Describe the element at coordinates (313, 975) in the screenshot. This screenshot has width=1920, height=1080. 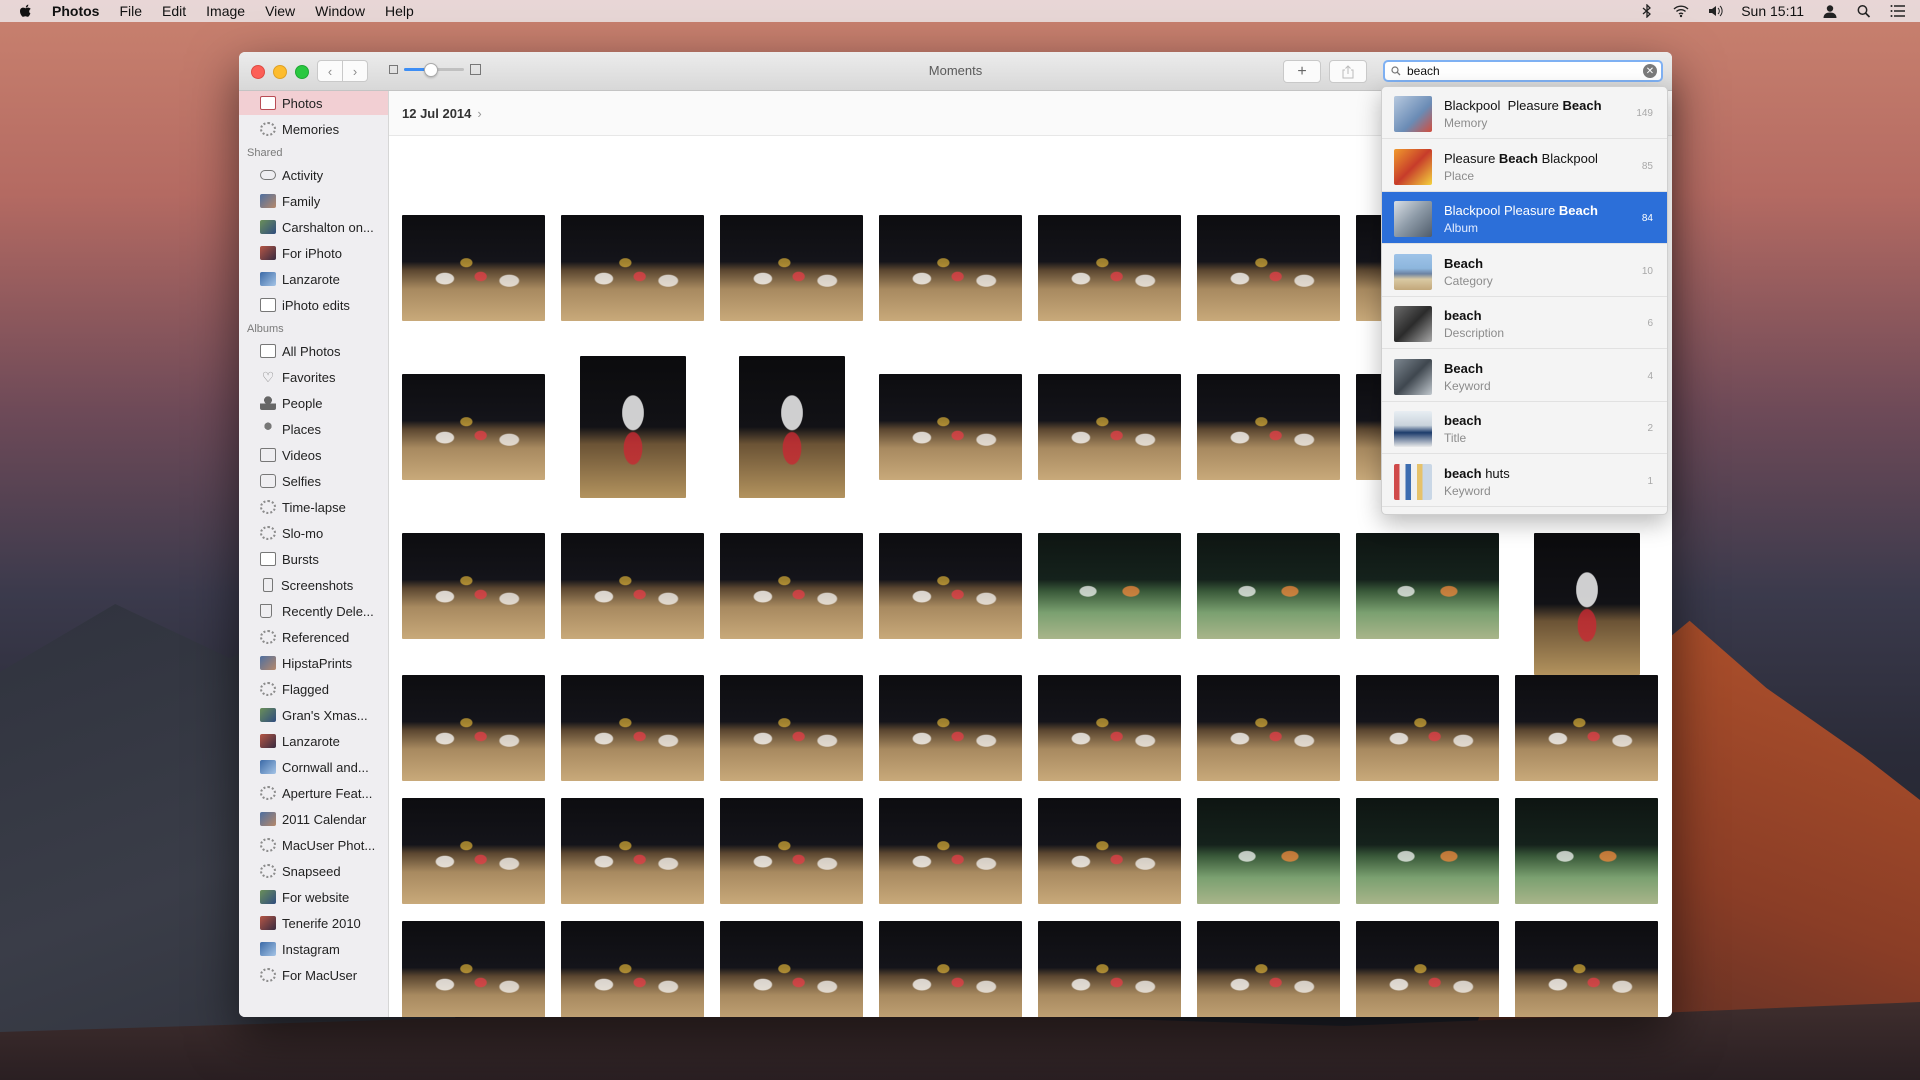
I see `sidebar-item-for-macuser: For MacUser` at that location.